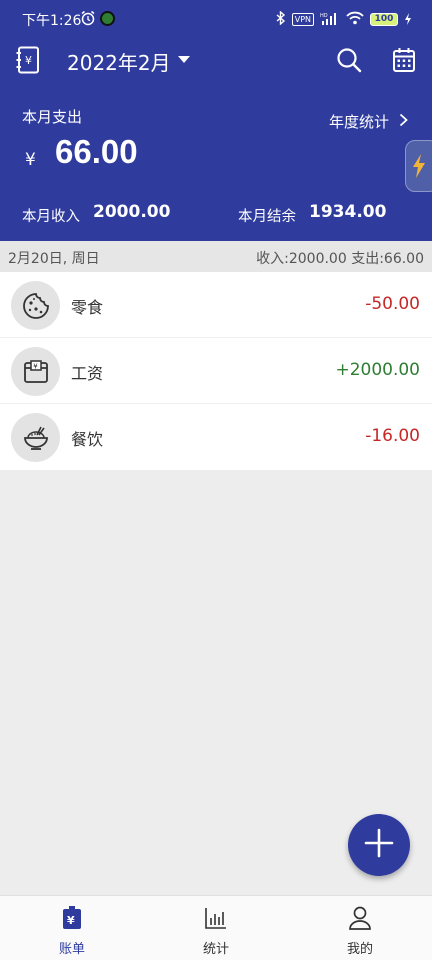 This screenshot has height=960, width=432. I want to click on yearly-stats-link: 年度统计, so click(368, 121).